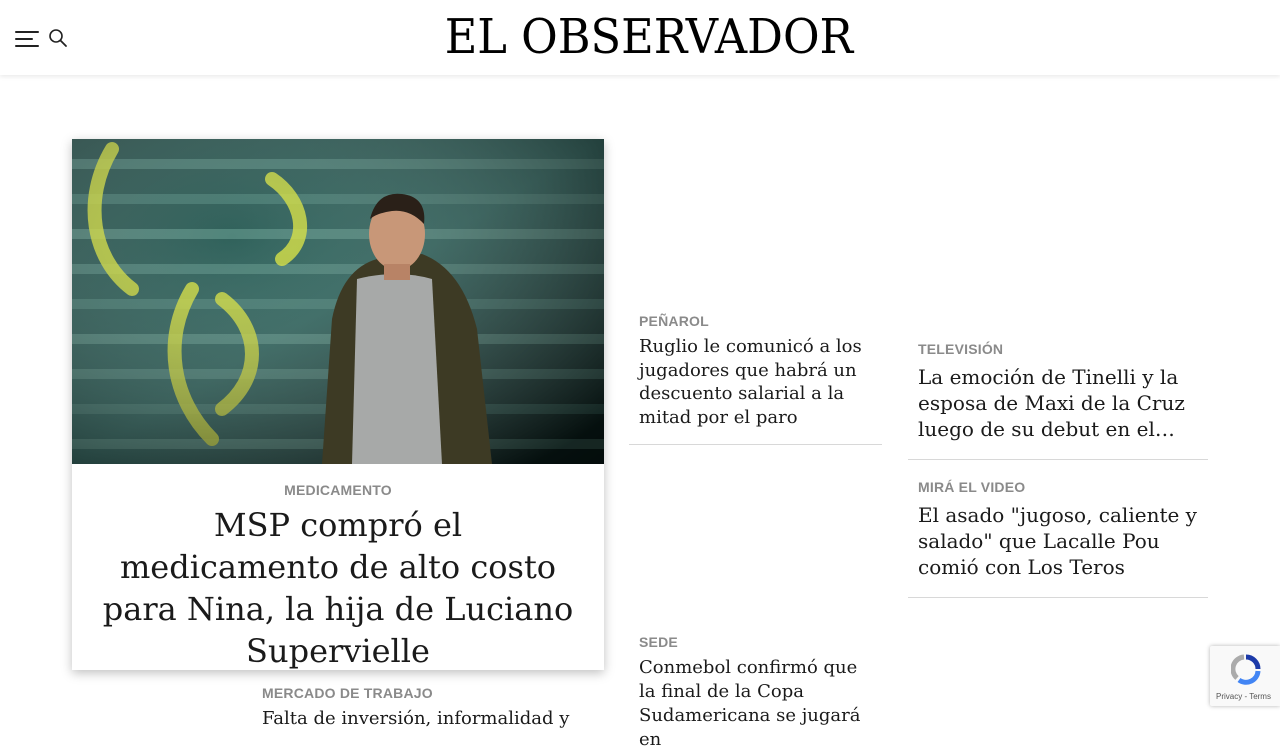 This screenshot has height=752, width=1280. Describe the element at coordinates (58, 38) in the screenshot. I see `search-icon` at that location.